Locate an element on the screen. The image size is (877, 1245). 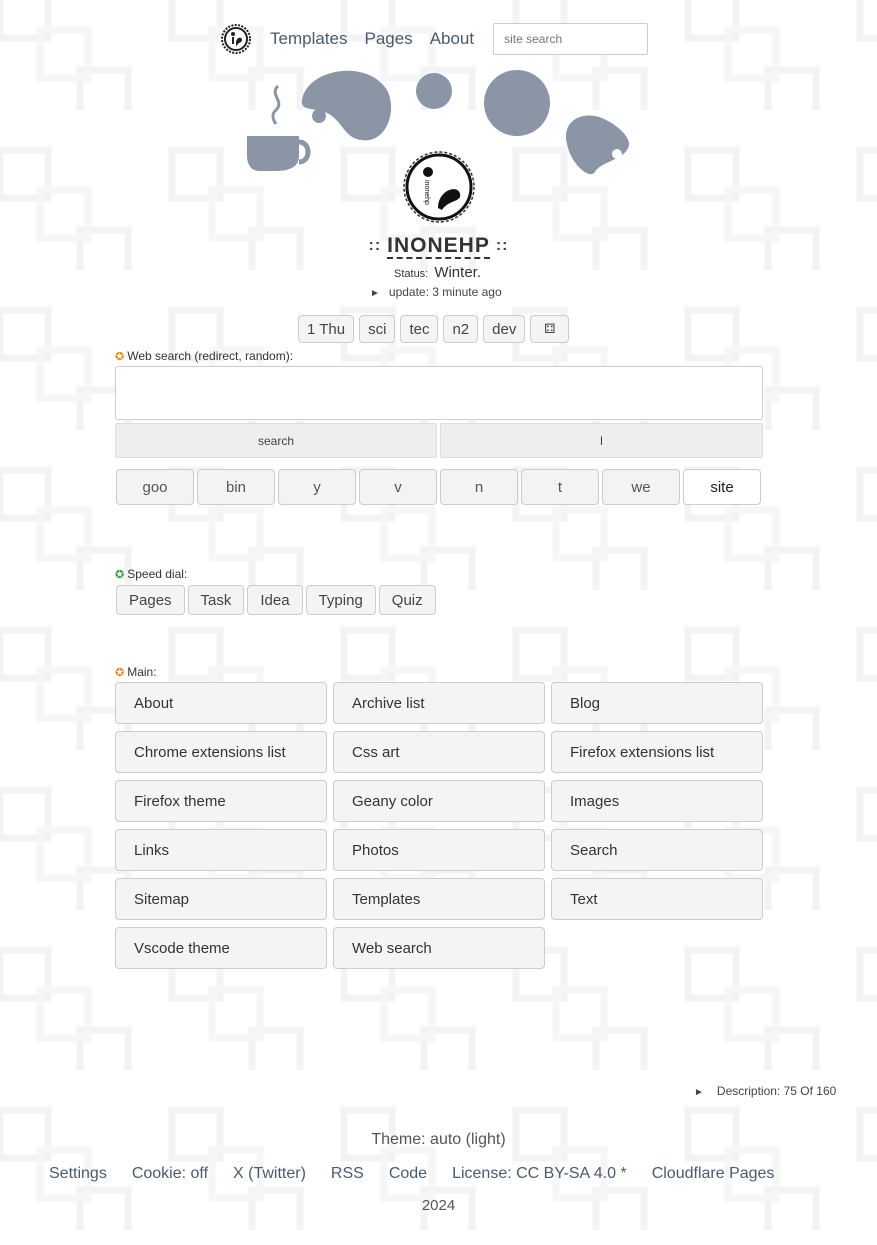
main-link: Archive list is located at coordinates (439, 703).